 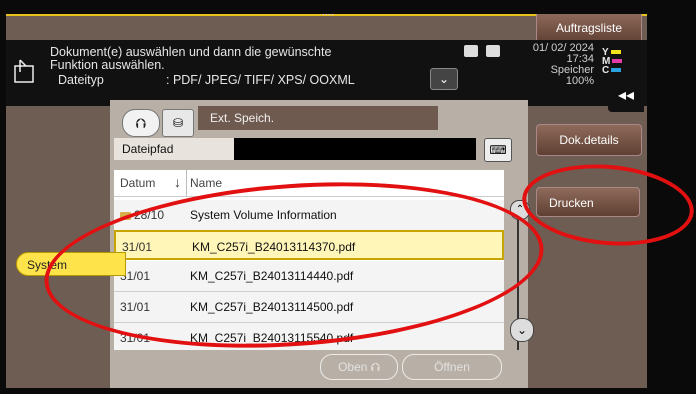 What do you see at coordinates (612, 71) in the screenshot?
I see `toner-c: C` at bounding box center [612, 71].